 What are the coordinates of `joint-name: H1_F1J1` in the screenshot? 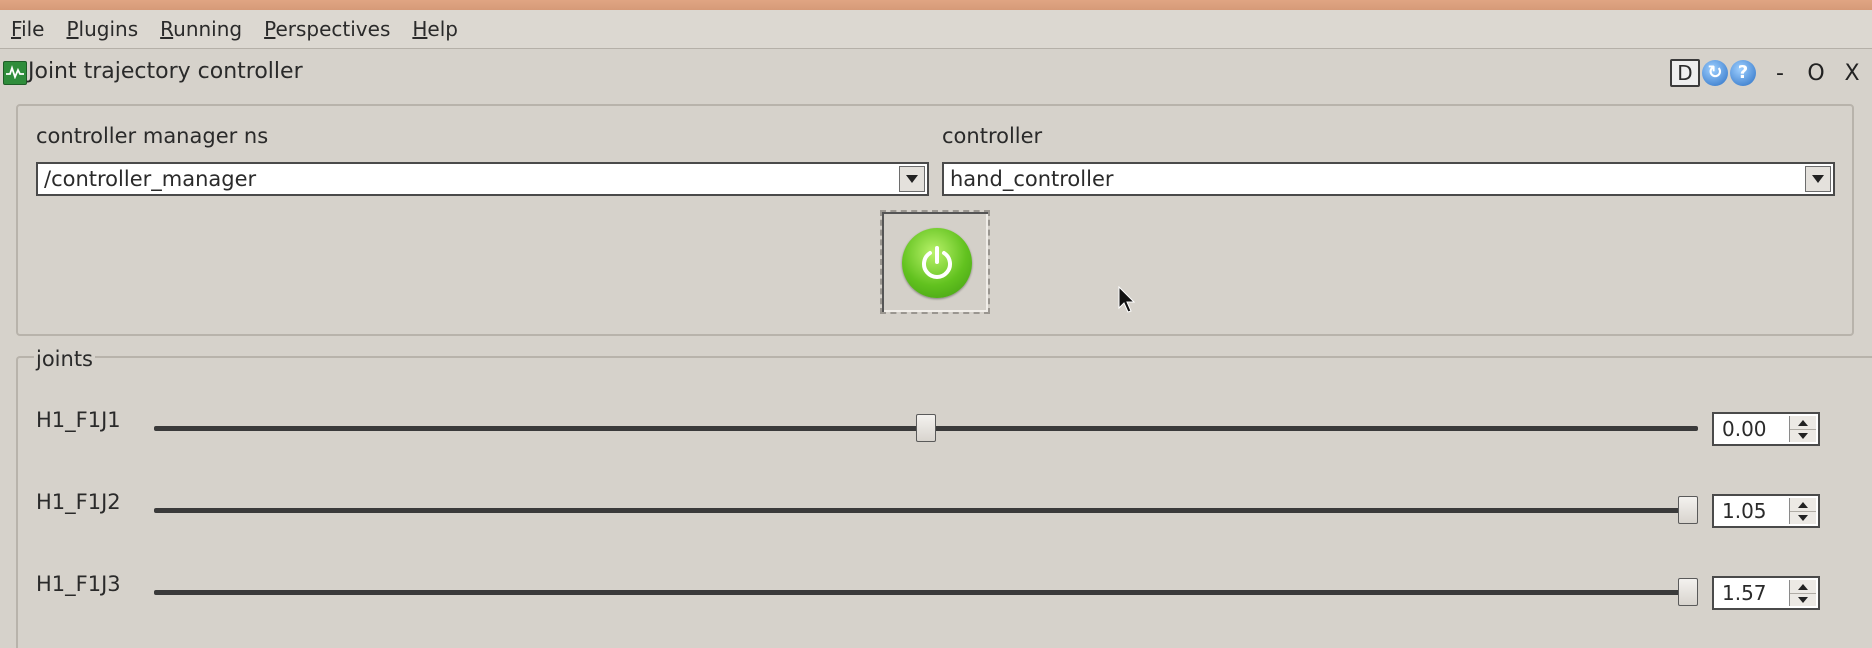 It's located at (78, 420).